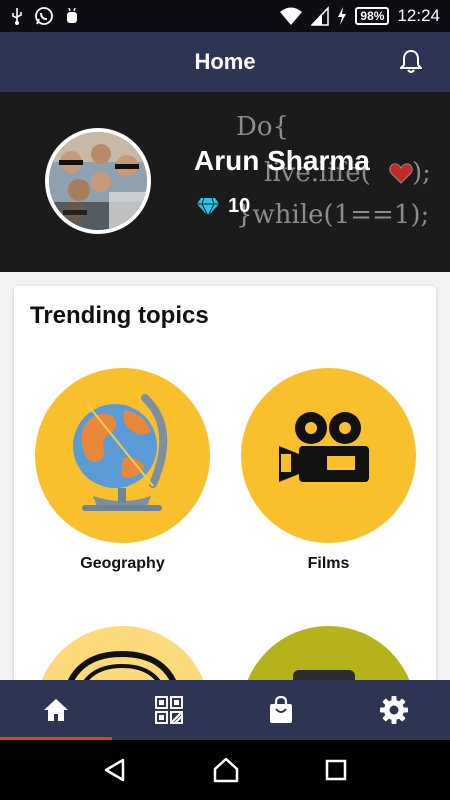 Image resolution: width=450 pixels, height=800 pixels. Describe the element at coordinates (421, 173) in the screenshot. I see `chalk-text-line2-end: );` at that location.